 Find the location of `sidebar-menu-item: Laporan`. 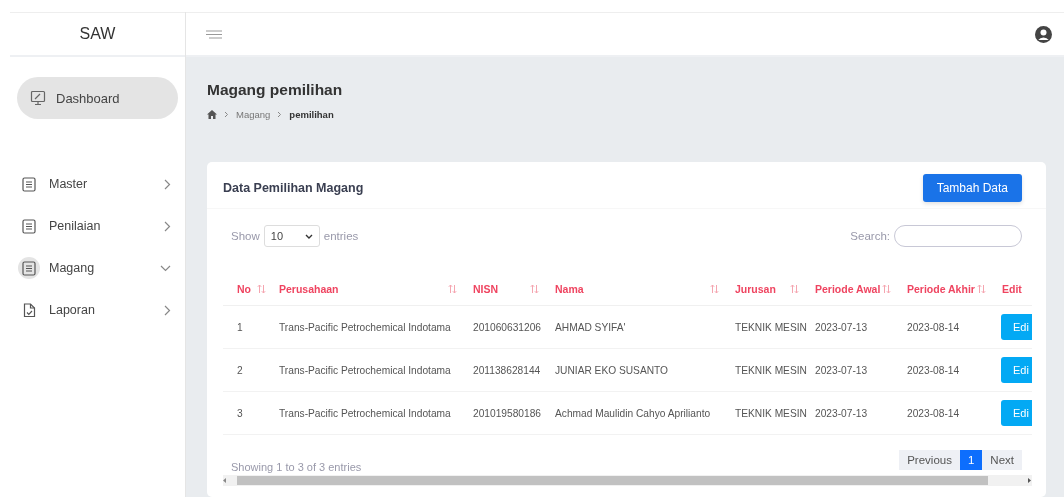

sidebar-menu-item: Laporan is located at coordinates (97, 310).